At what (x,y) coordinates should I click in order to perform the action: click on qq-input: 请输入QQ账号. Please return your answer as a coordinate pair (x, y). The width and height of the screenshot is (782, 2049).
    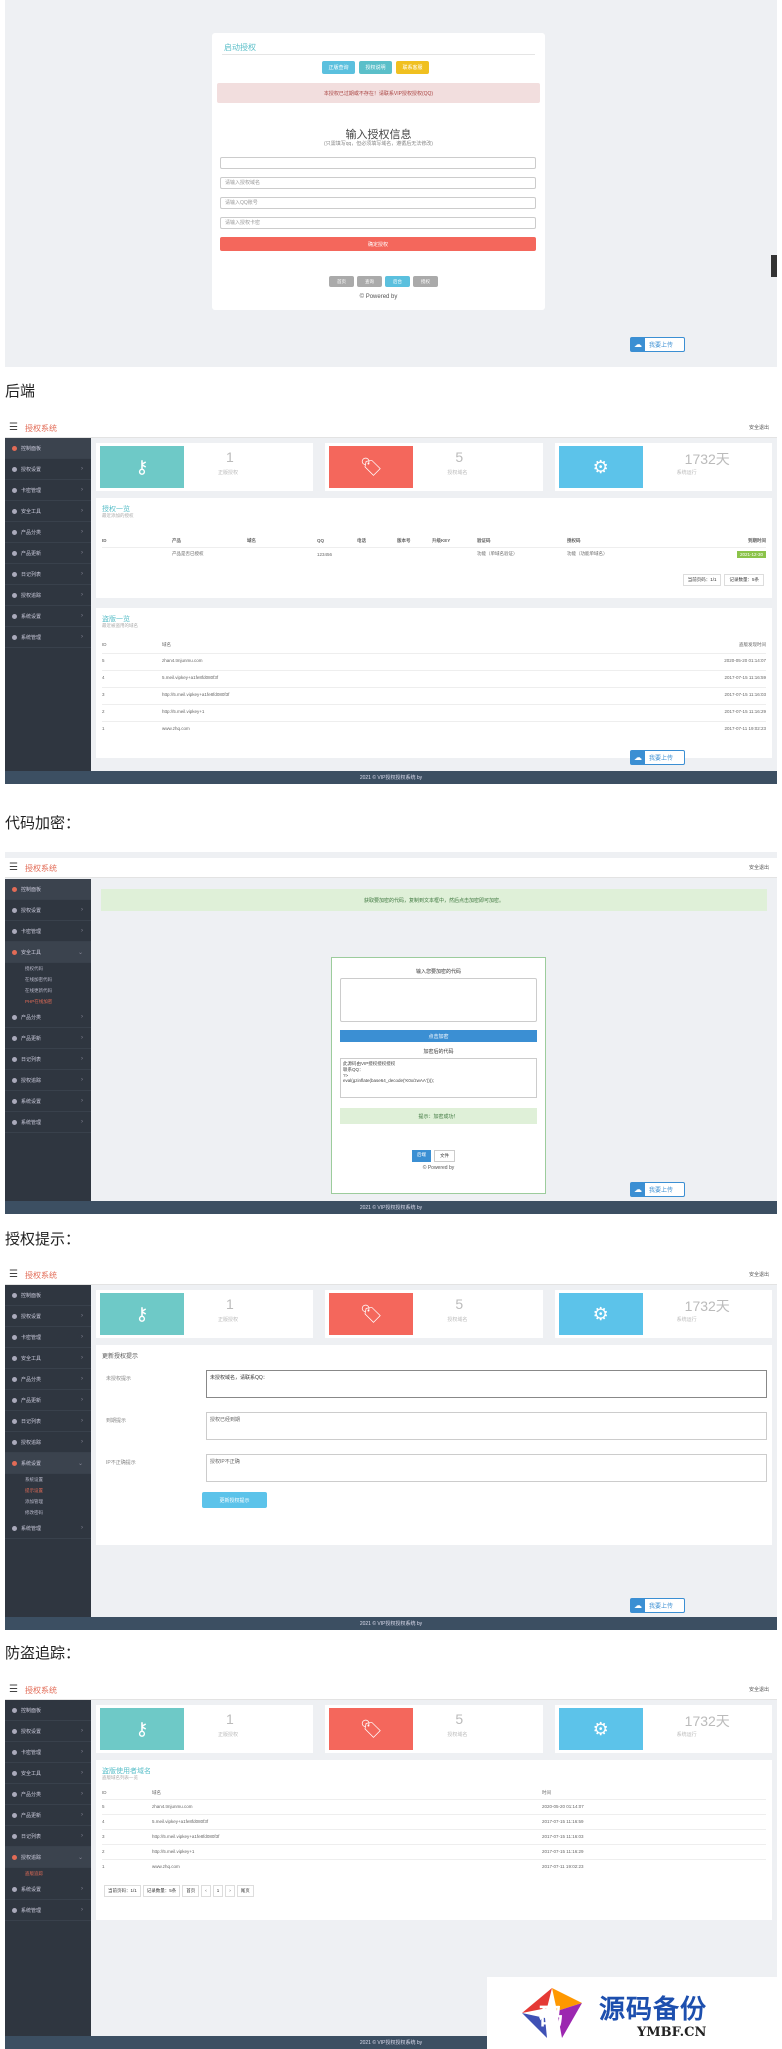
    Looking at the image, I should click on (378, 203).